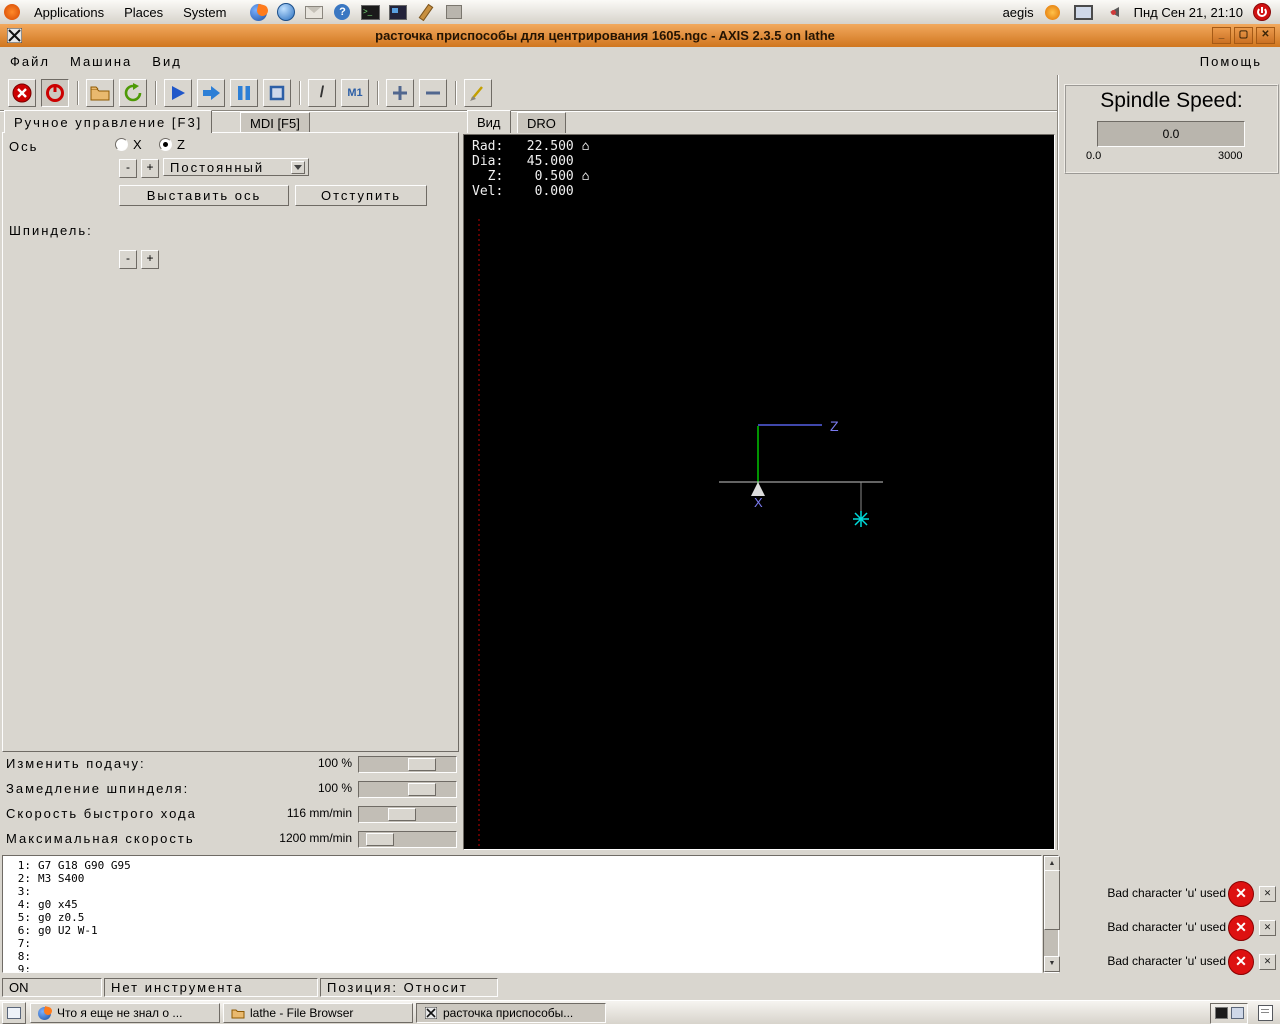  I want to click on run-step-button, so click(211, 92).